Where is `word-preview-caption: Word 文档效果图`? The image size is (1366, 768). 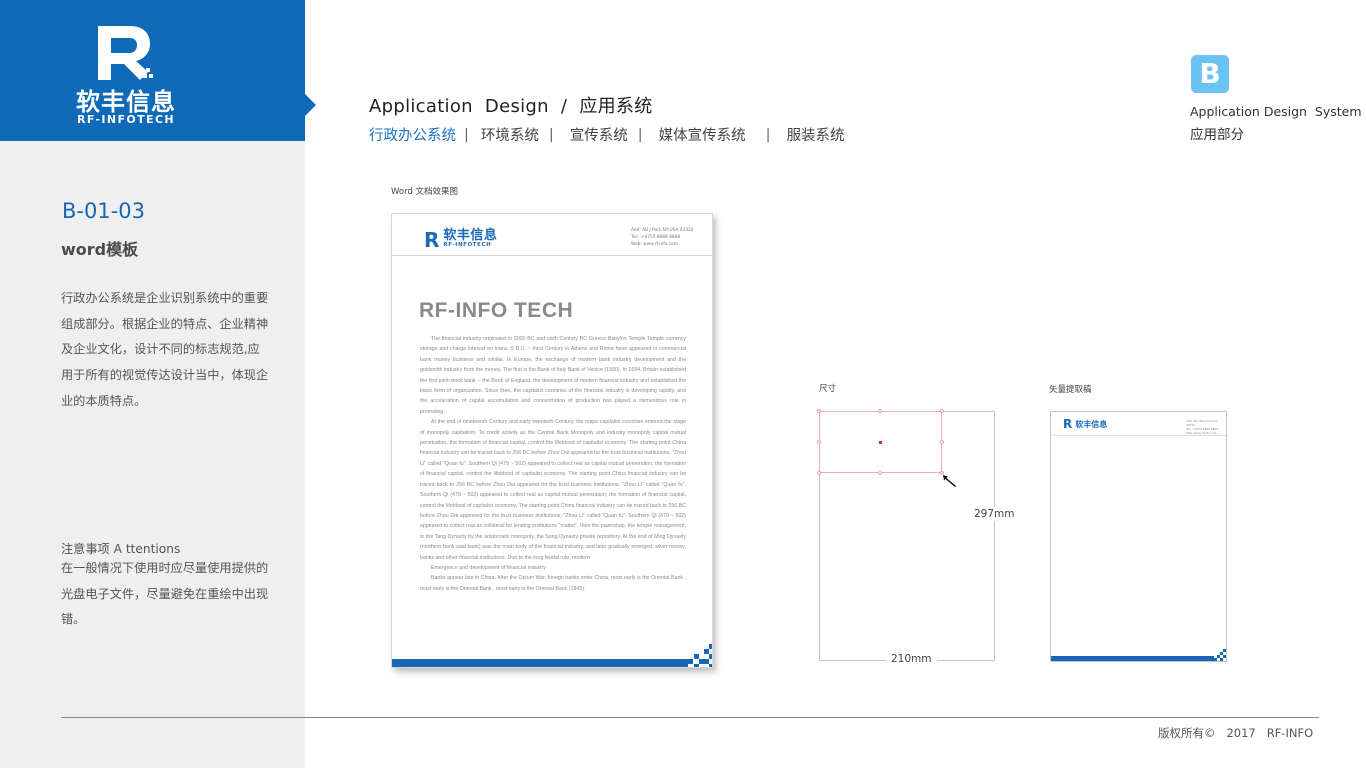 word-preview-caption: Word 文档效果图 is located at coordinates (425, 192).